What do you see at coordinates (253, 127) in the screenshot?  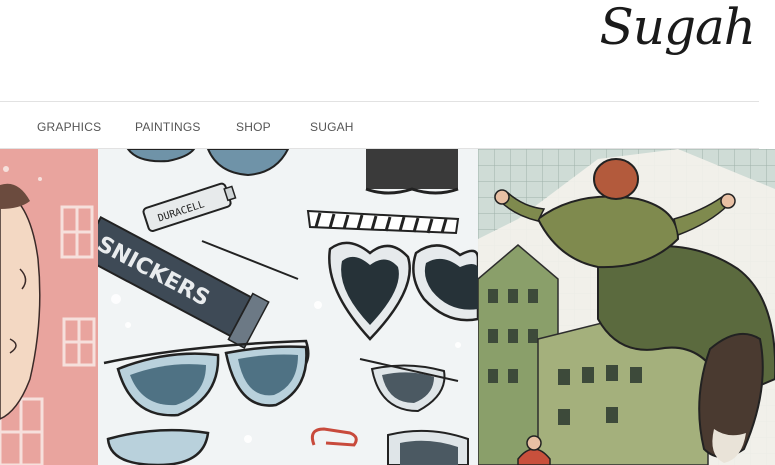 I see `nav-item-shop: SHOP` at bounding box center [253, 127].